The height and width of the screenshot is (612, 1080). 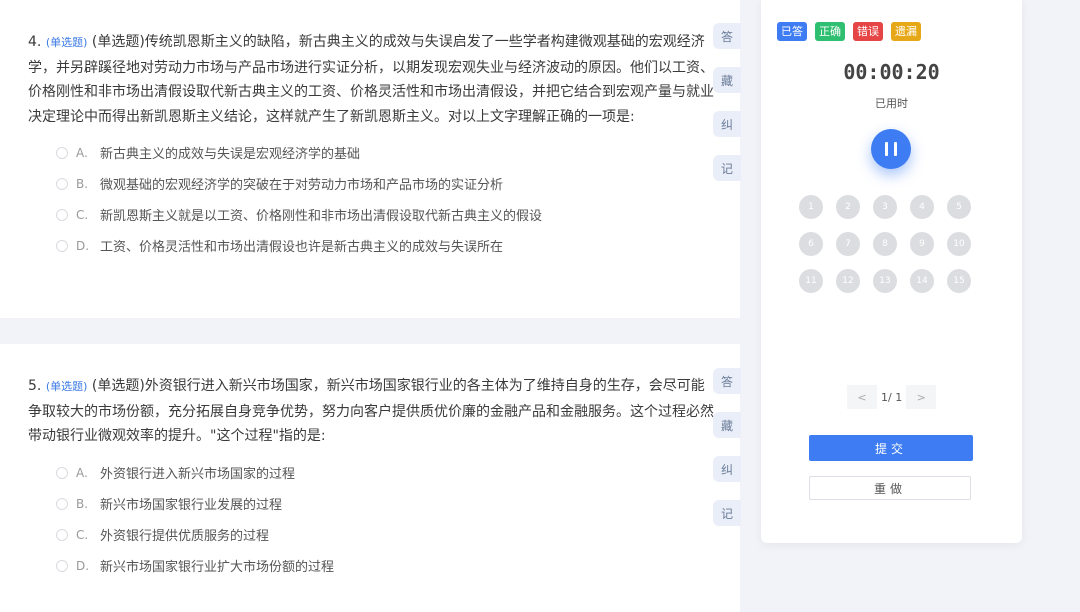 I want to click on legend-missed: 遗漏, so click(x=906, y=31).